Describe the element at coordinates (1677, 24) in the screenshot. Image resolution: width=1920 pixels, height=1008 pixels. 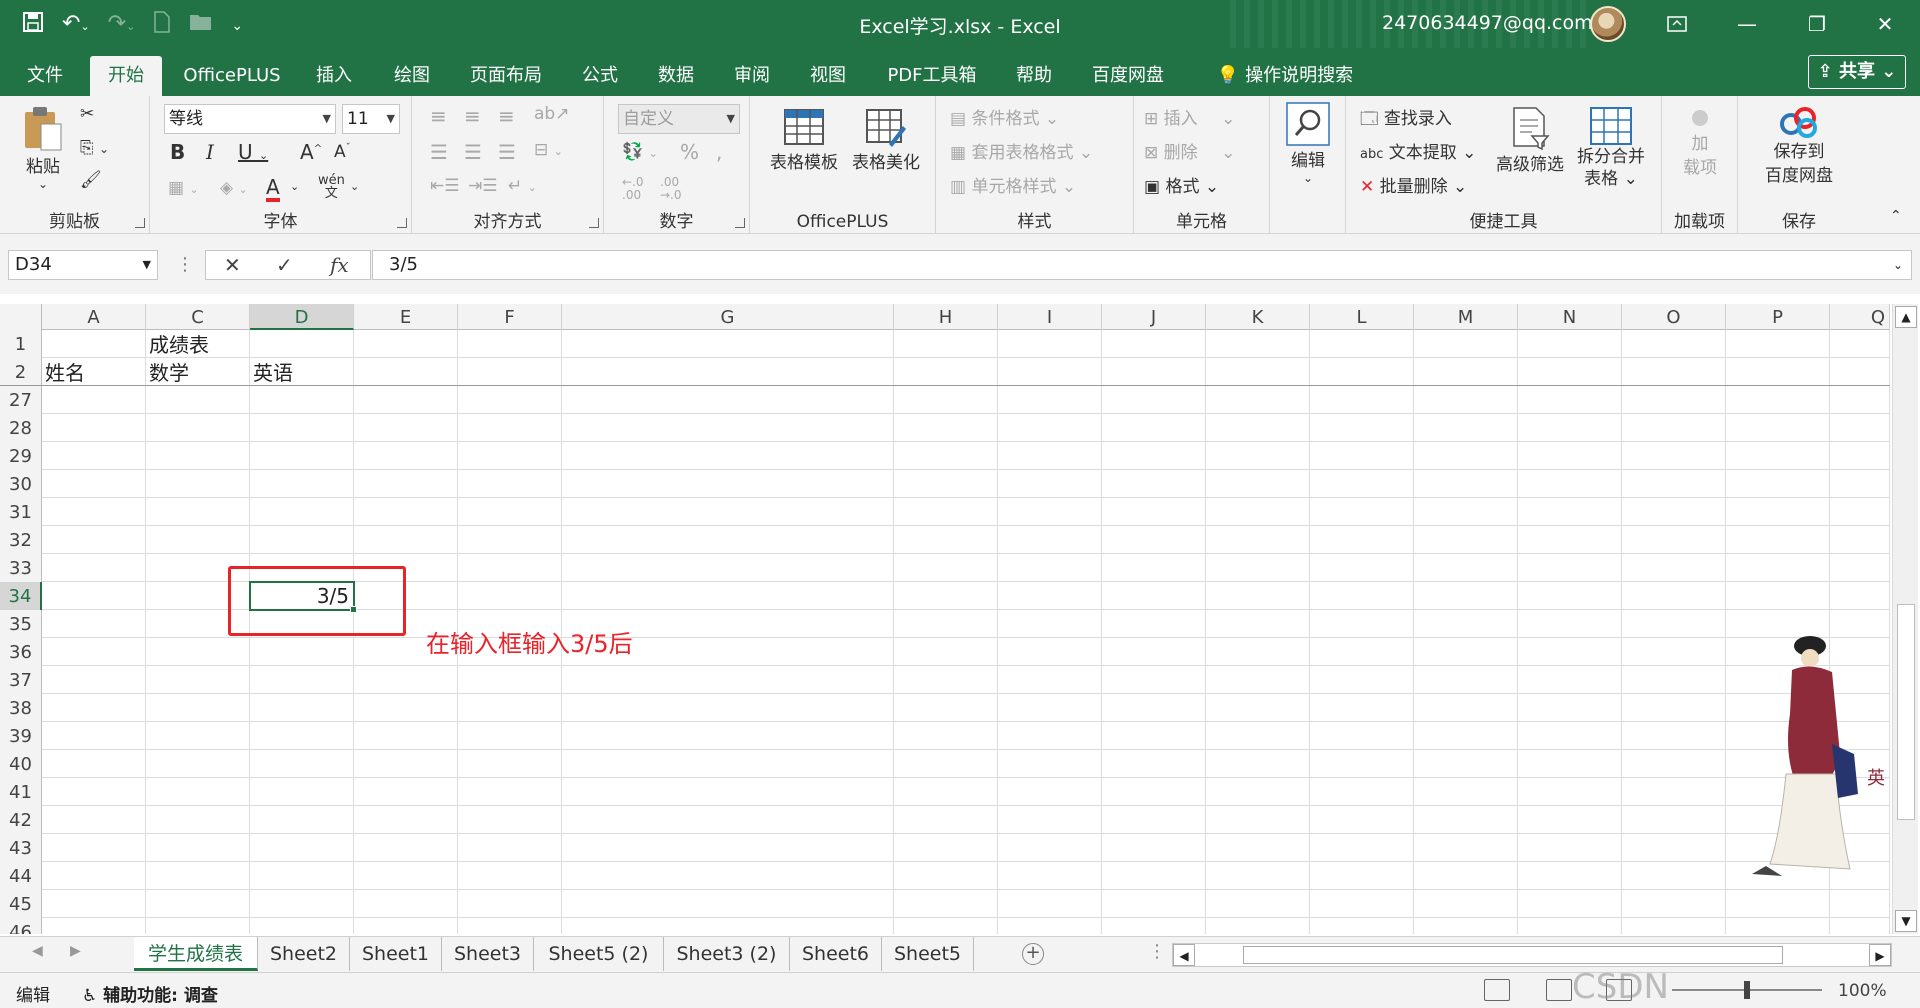
I see `ribbon-display-icon` at that location.